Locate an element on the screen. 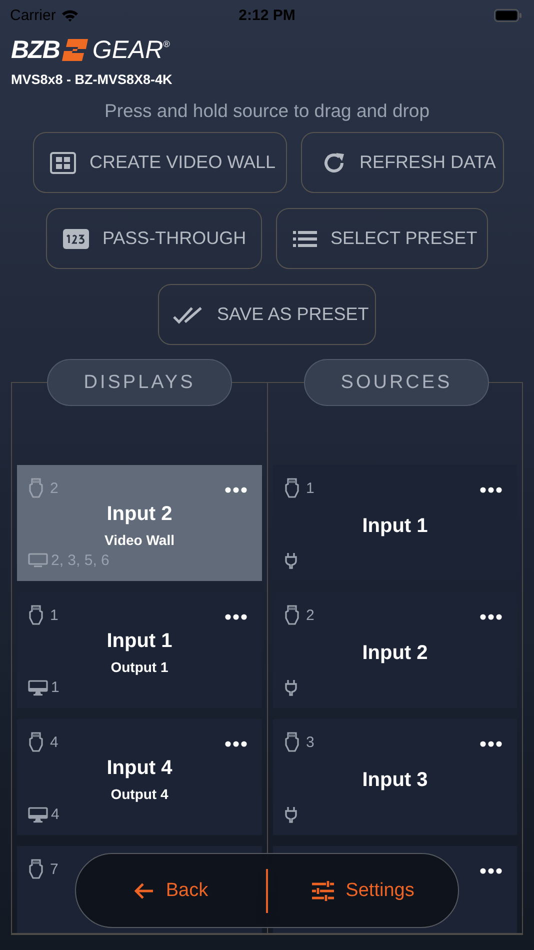 This screenshot has width=534, height=950. section-tab: DISPLAYS is located at coordinates (139, 382).